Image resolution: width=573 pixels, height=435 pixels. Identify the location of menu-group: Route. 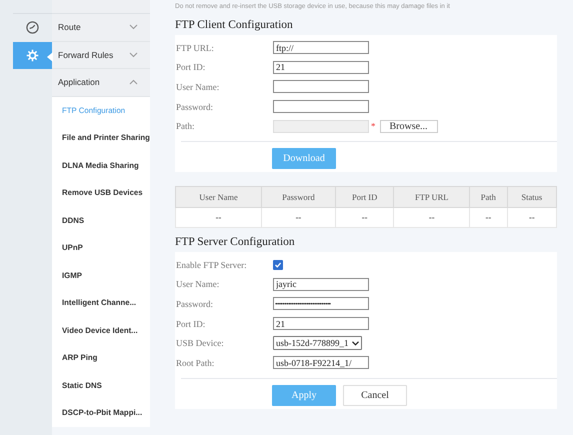
(101, 28).